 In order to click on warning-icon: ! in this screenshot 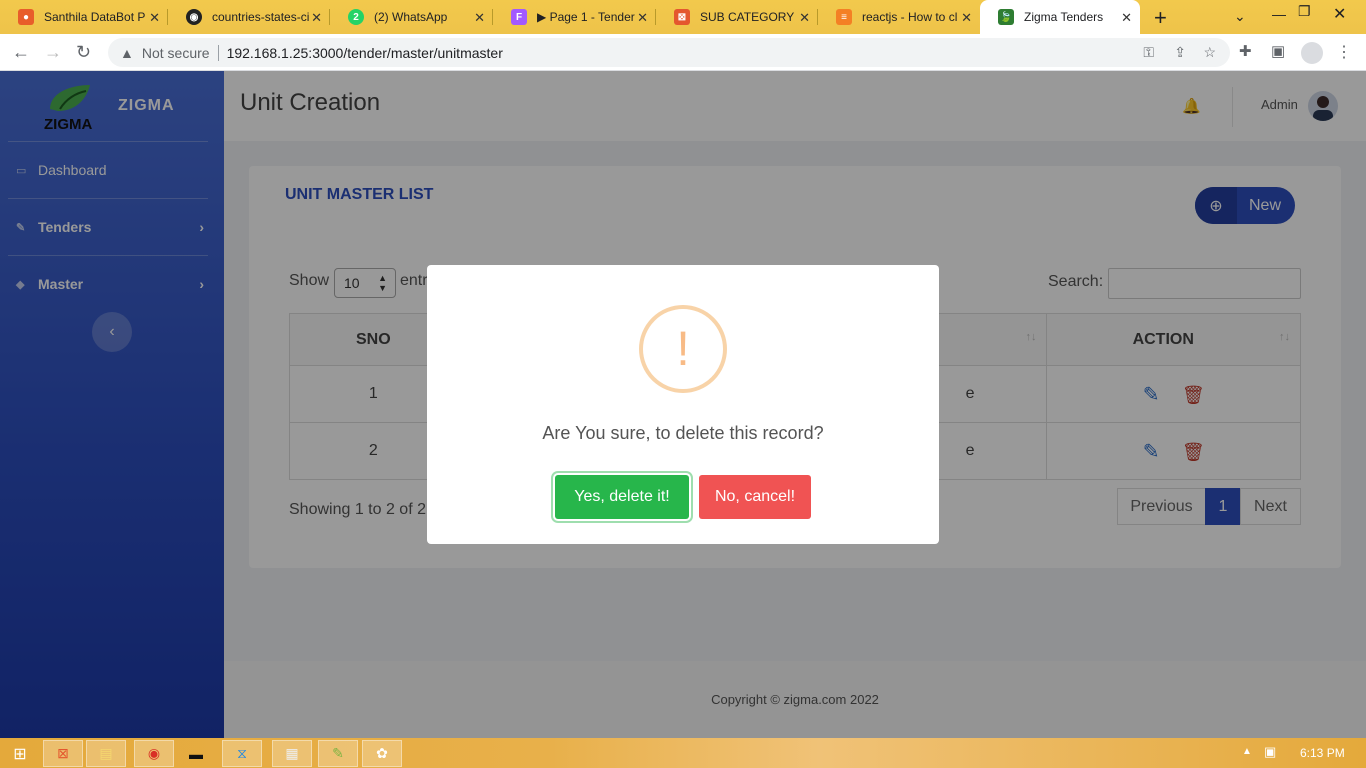, I will do `click(683, 349)`.